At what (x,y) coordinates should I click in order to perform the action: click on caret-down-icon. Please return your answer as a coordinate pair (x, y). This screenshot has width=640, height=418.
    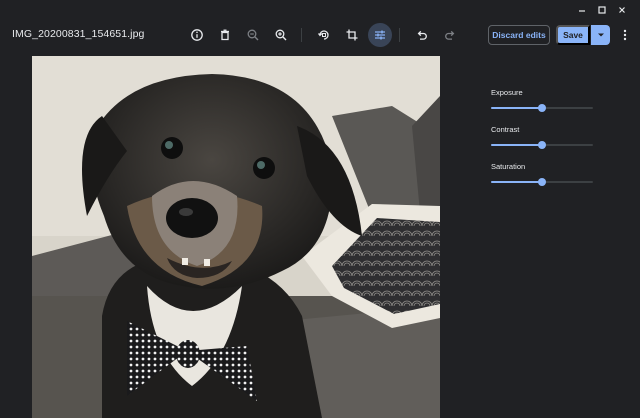
    Looking at the image, I should click on (600, 35).